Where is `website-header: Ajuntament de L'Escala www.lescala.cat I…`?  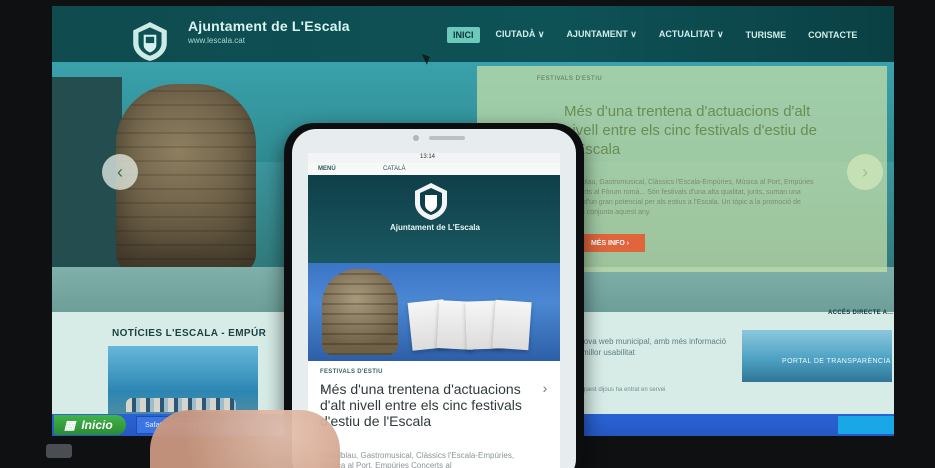 website-header: Ajuntament de L'Escala www.lescala.cat I… is located at coordinates (473, 34).